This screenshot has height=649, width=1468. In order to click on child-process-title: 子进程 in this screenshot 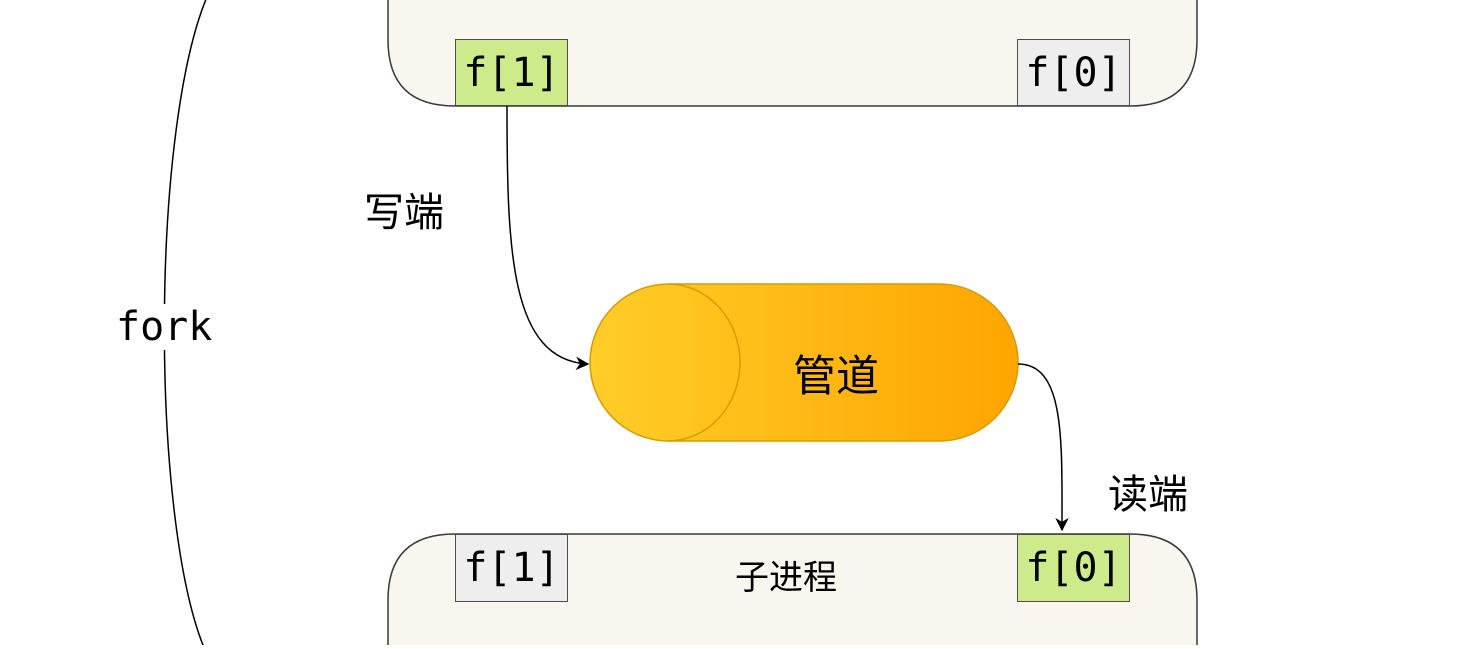, I will do `click(786, 578)`.